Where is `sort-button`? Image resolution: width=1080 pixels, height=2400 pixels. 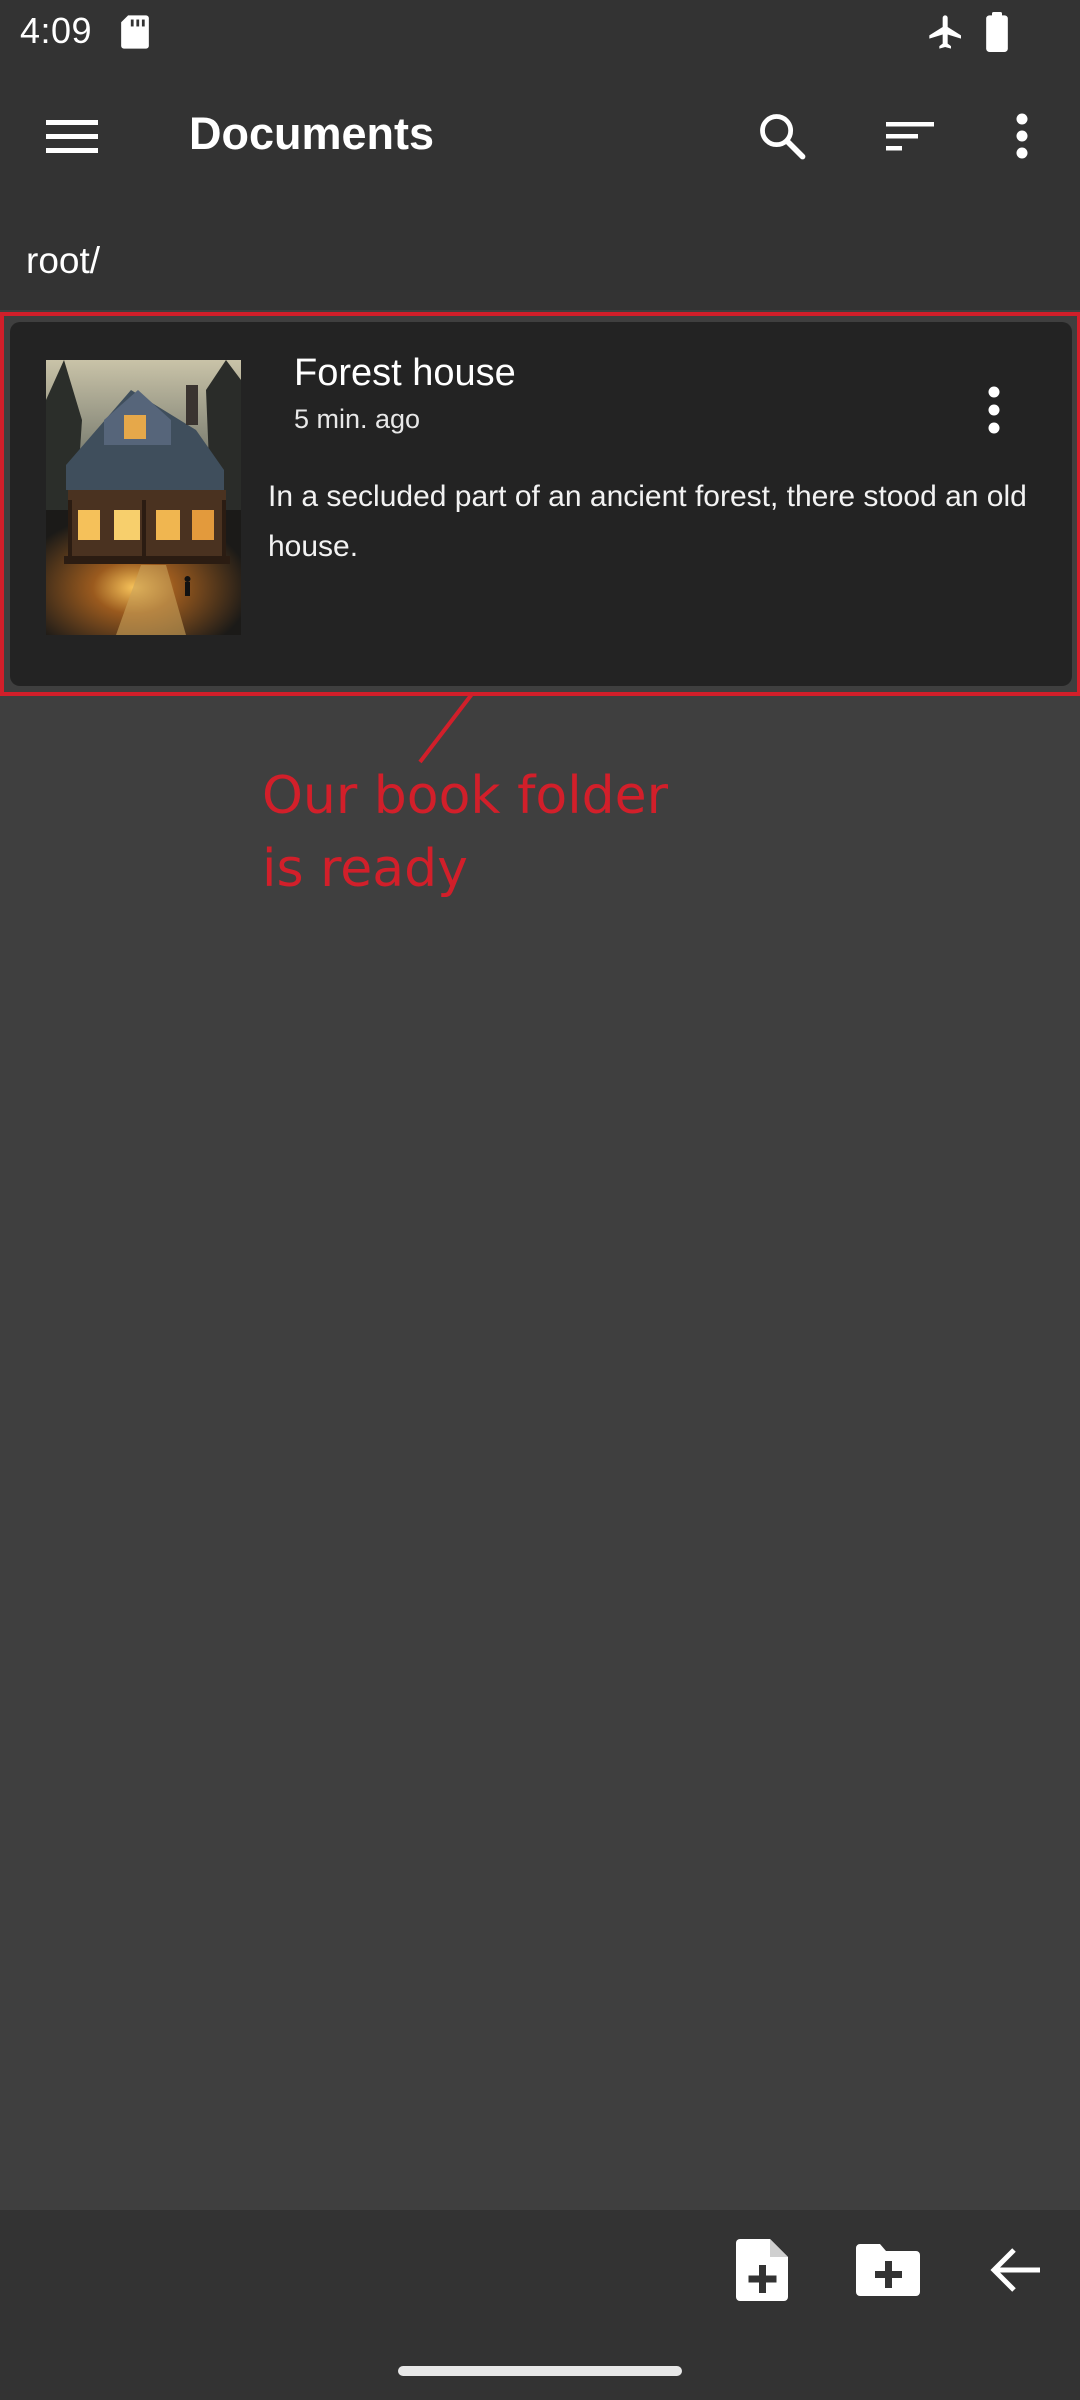 sort-button is located at coordinates (910, 136).